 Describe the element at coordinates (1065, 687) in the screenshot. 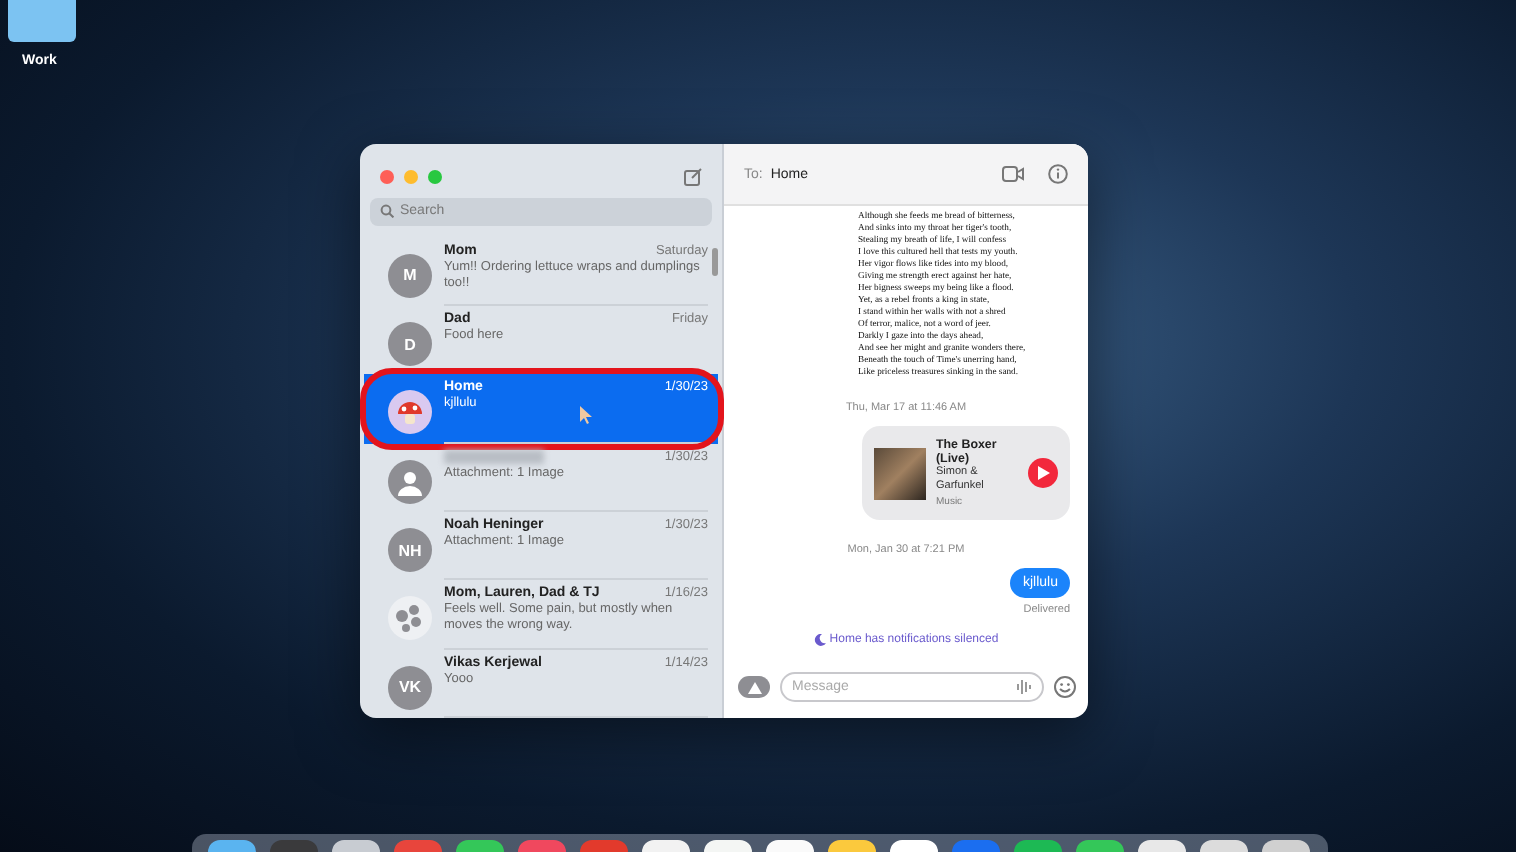

I see `emoji-icon` at that location.